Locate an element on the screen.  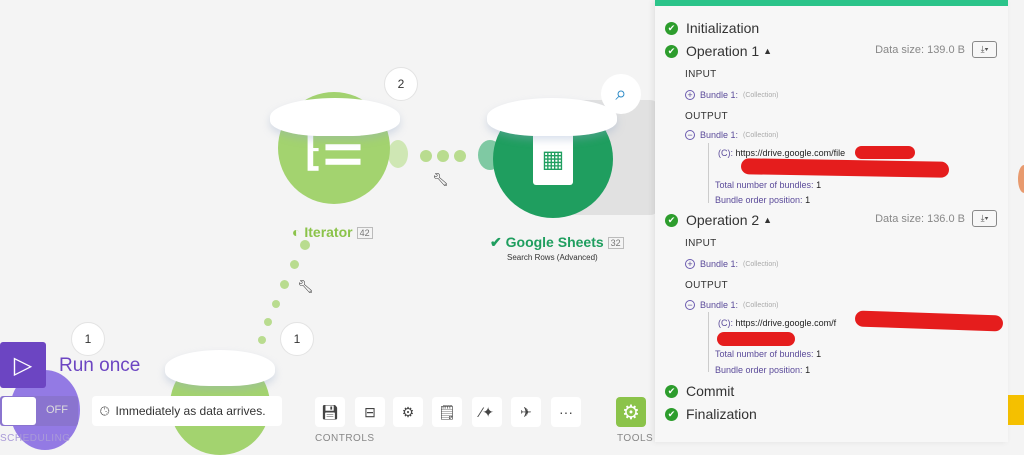
output-url: (C): https://drive.google.com/file is located at coordinates (782, 153).